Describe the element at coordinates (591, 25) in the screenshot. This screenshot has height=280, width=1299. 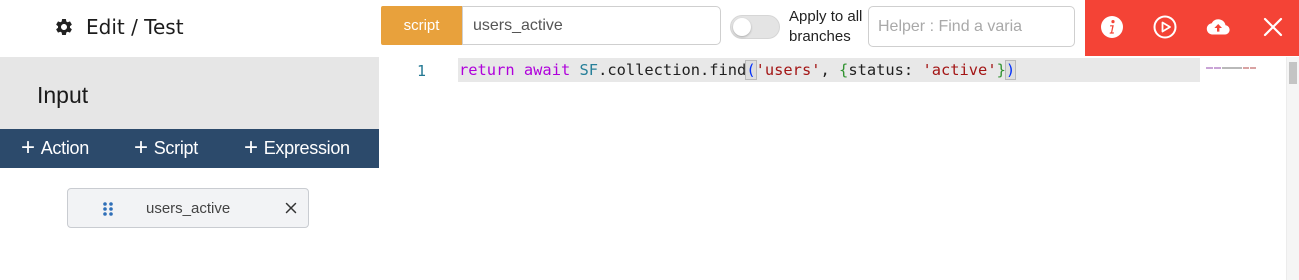
I see `script-name-input` at that location.